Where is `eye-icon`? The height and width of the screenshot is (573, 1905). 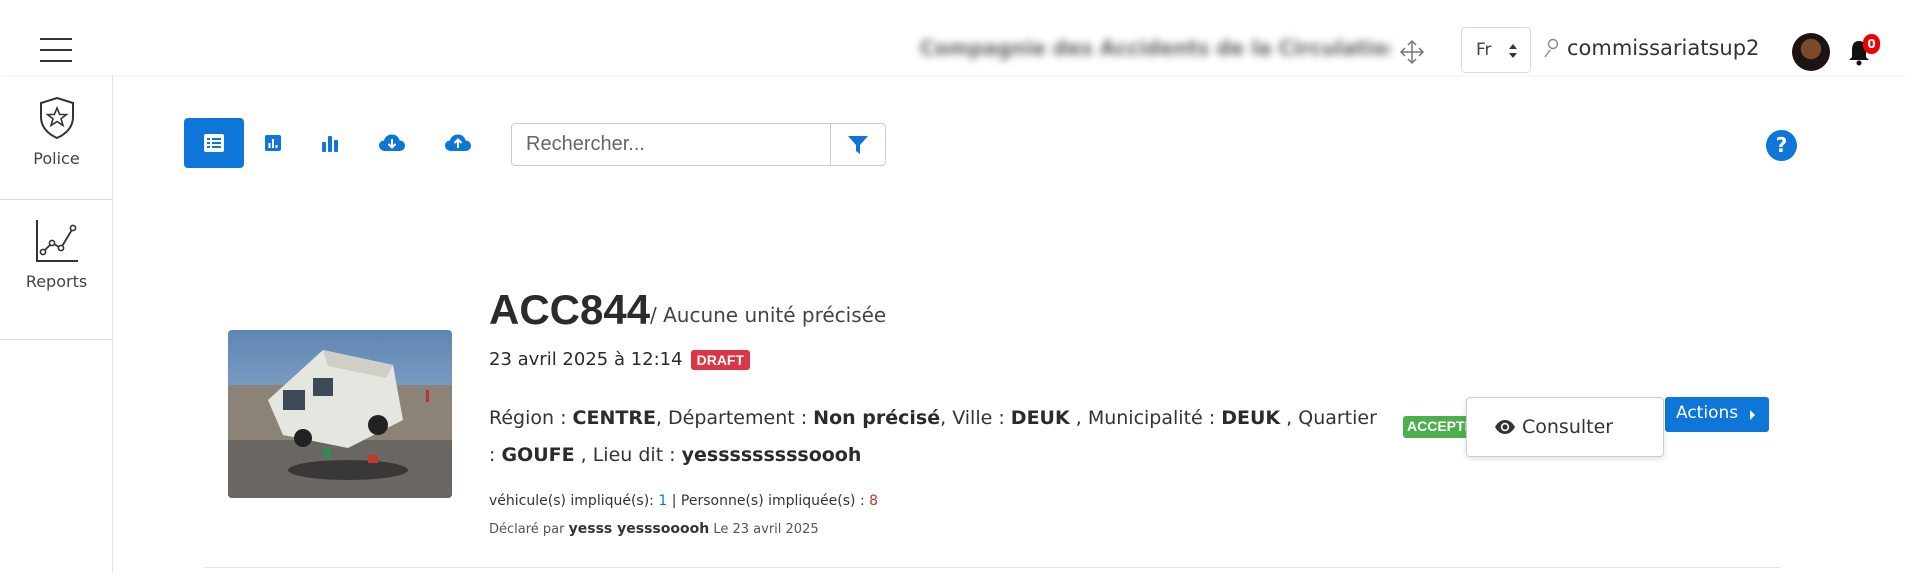
eye-icon is located at coordinates (1505, 427).